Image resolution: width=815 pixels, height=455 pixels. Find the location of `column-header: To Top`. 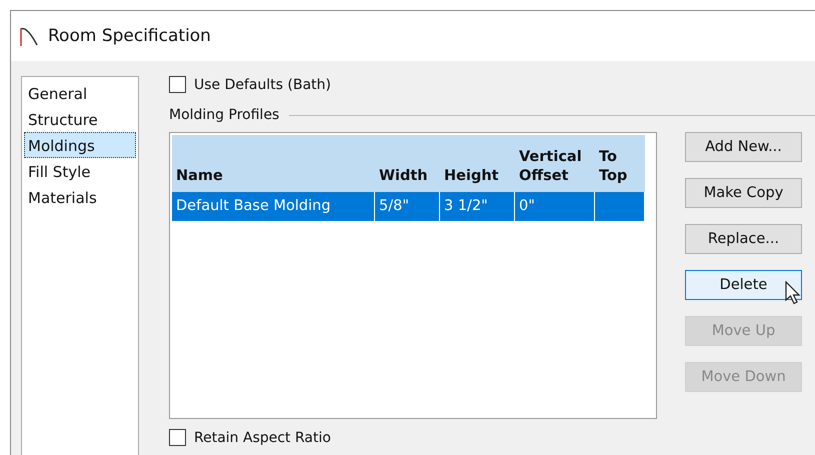

column-header: To Top is located at coordinates (620, 170).